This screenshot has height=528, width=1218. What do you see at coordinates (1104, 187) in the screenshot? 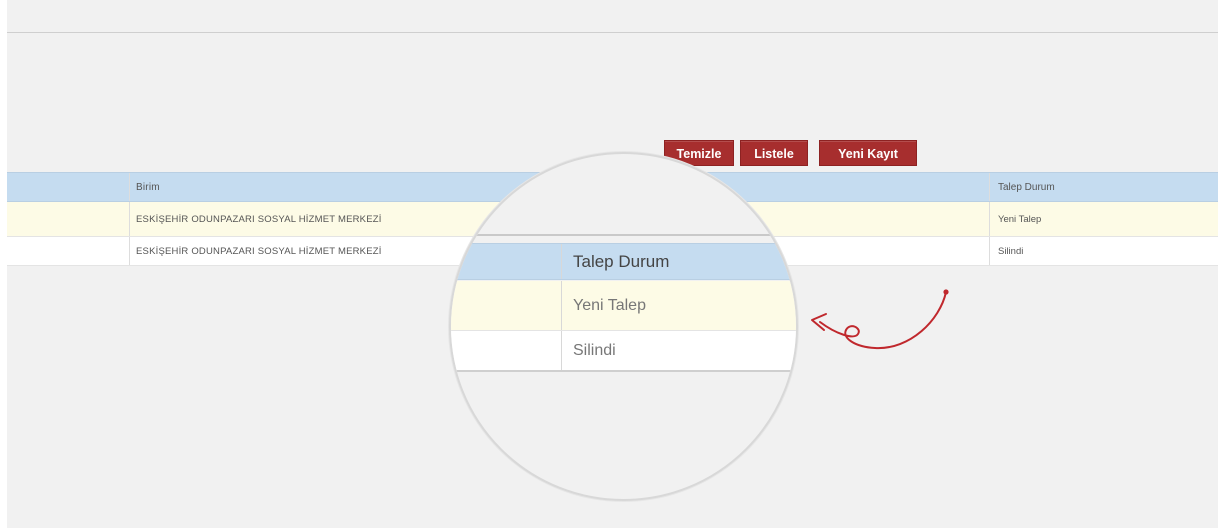
I see `column-header-talep-durum: Talep Durum` at bounding box center [1104, 187].